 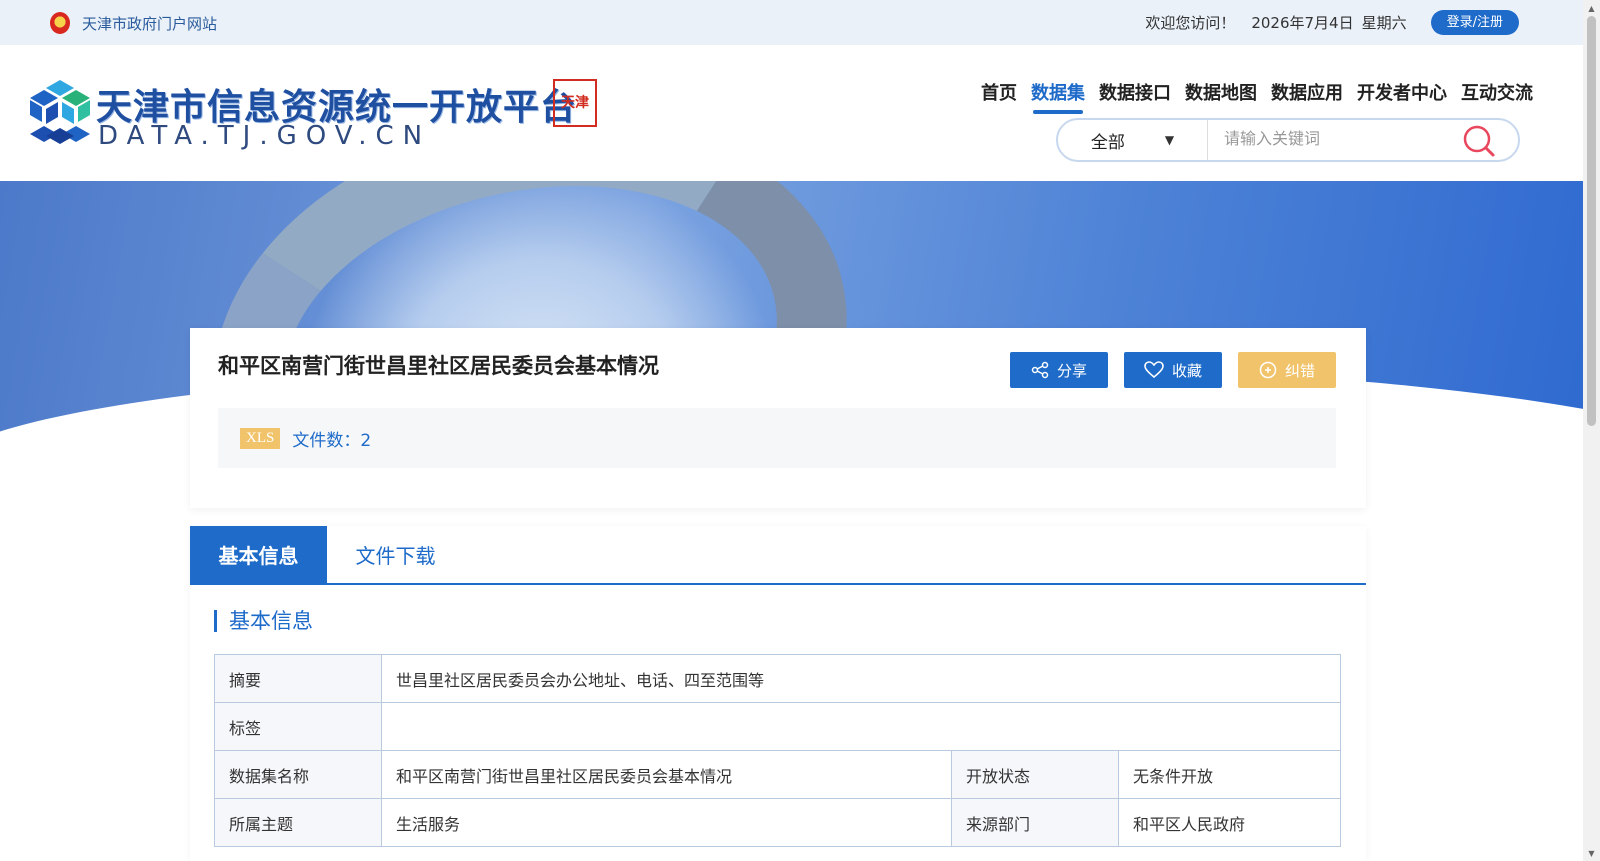 I want to click on dataset-title: 和平区南营门街世昌里社区居民委员会基本情况, so click(x=438, y=366).